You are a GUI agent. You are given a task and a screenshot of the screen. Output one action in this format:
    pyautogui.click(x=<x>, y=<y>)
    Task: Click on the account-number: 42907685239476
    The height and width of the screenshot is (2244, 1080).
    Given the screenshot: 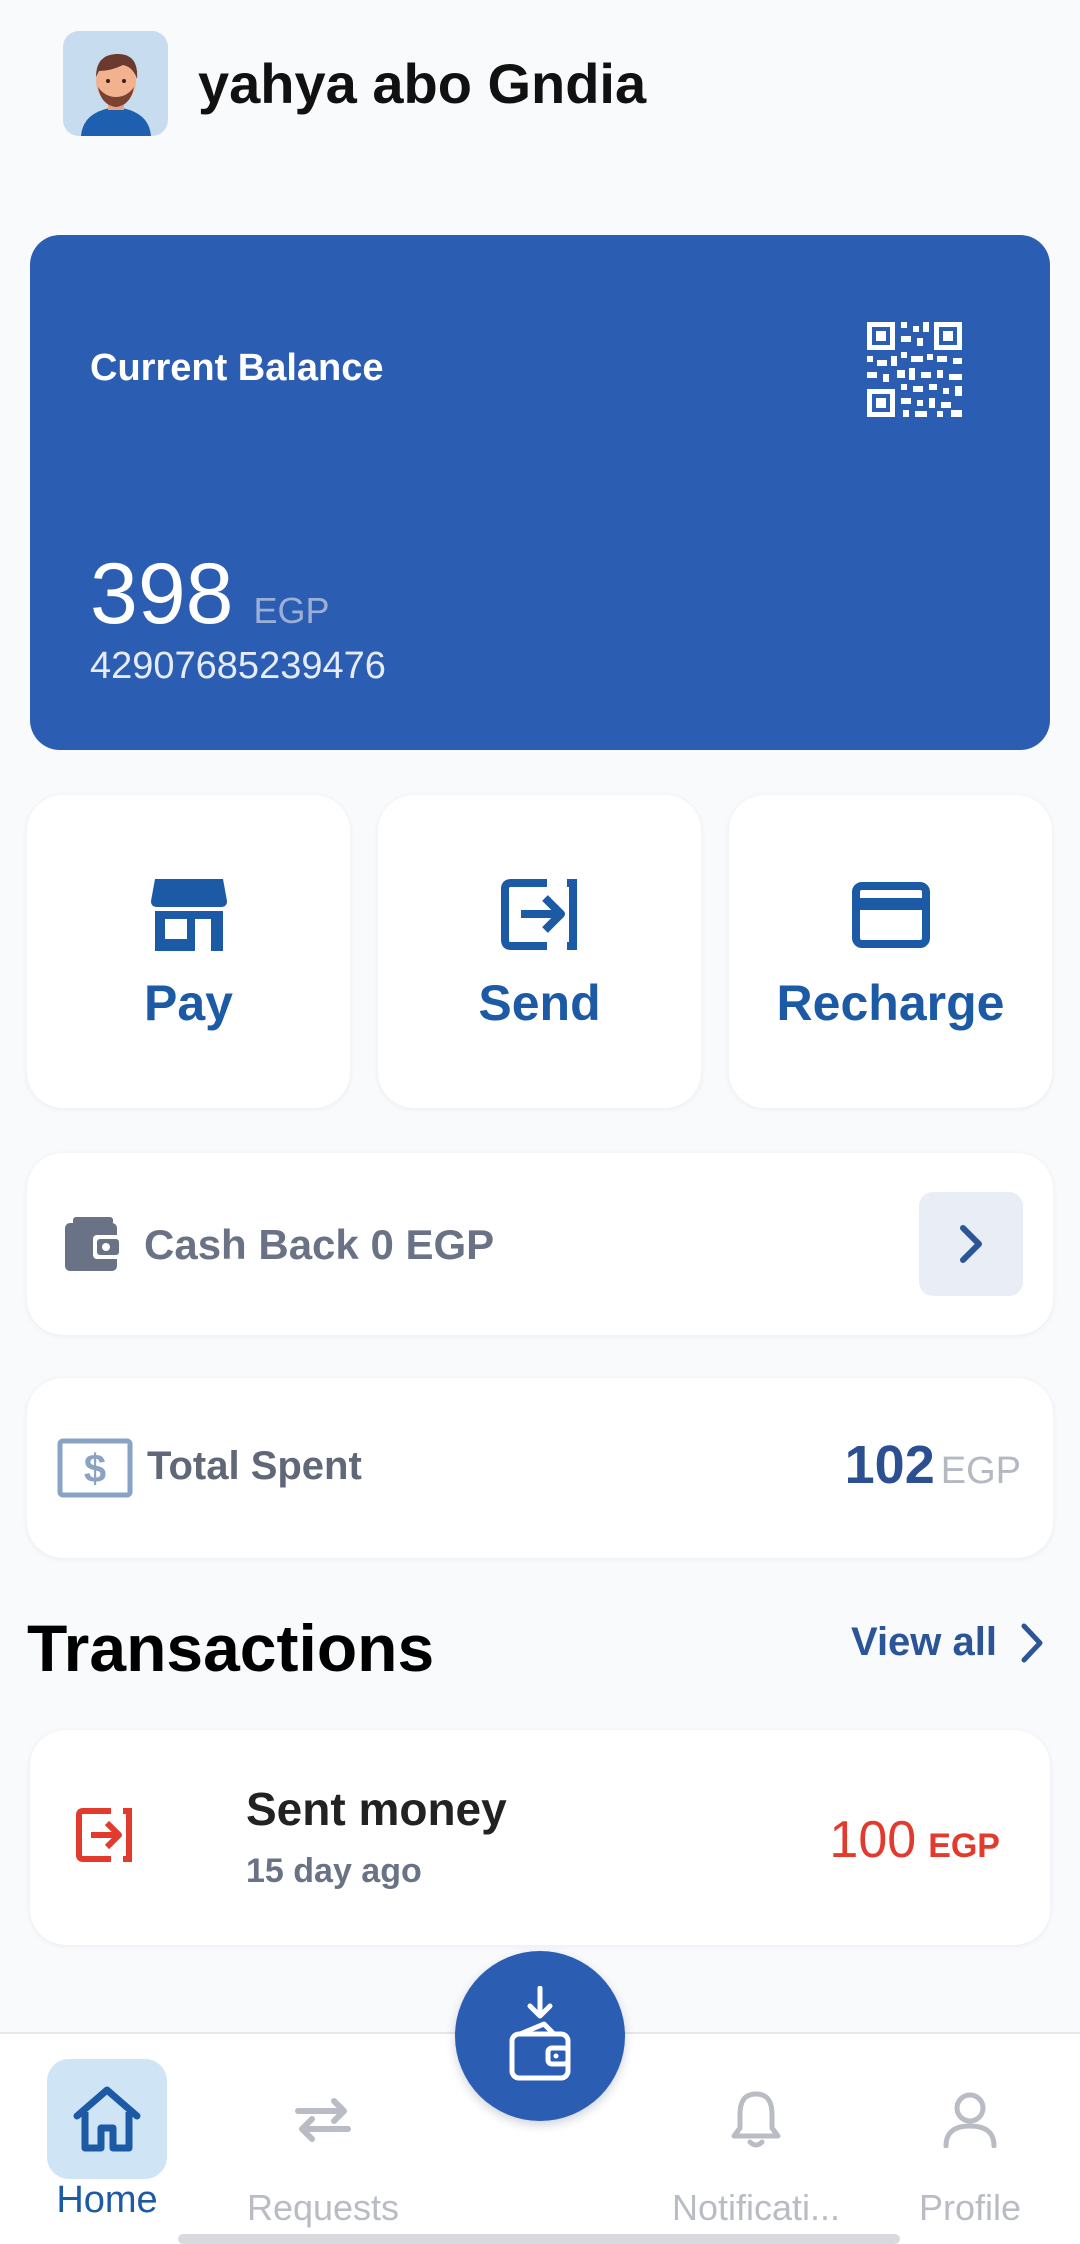 What is the action you would take?
    pyautogui.click(x=238, y=666)
    